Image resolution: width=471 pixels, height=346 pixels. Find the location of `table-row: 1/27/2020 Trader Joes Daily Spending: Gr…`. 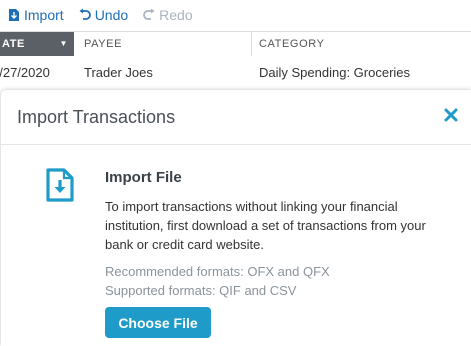

table-row: 1/27/2020 Trader Joes Daily Spending: Gr… is located at coordinates (235, 73).